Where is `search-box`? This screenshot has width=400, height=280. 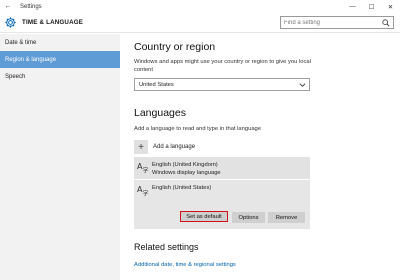
search-box is located at coordinates (337, 22).